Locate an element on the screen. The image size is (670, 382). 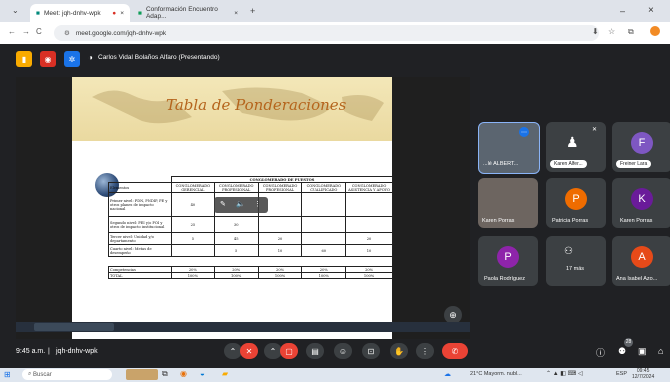
weather-icon: ☁ is located at coordinates (447, 374).